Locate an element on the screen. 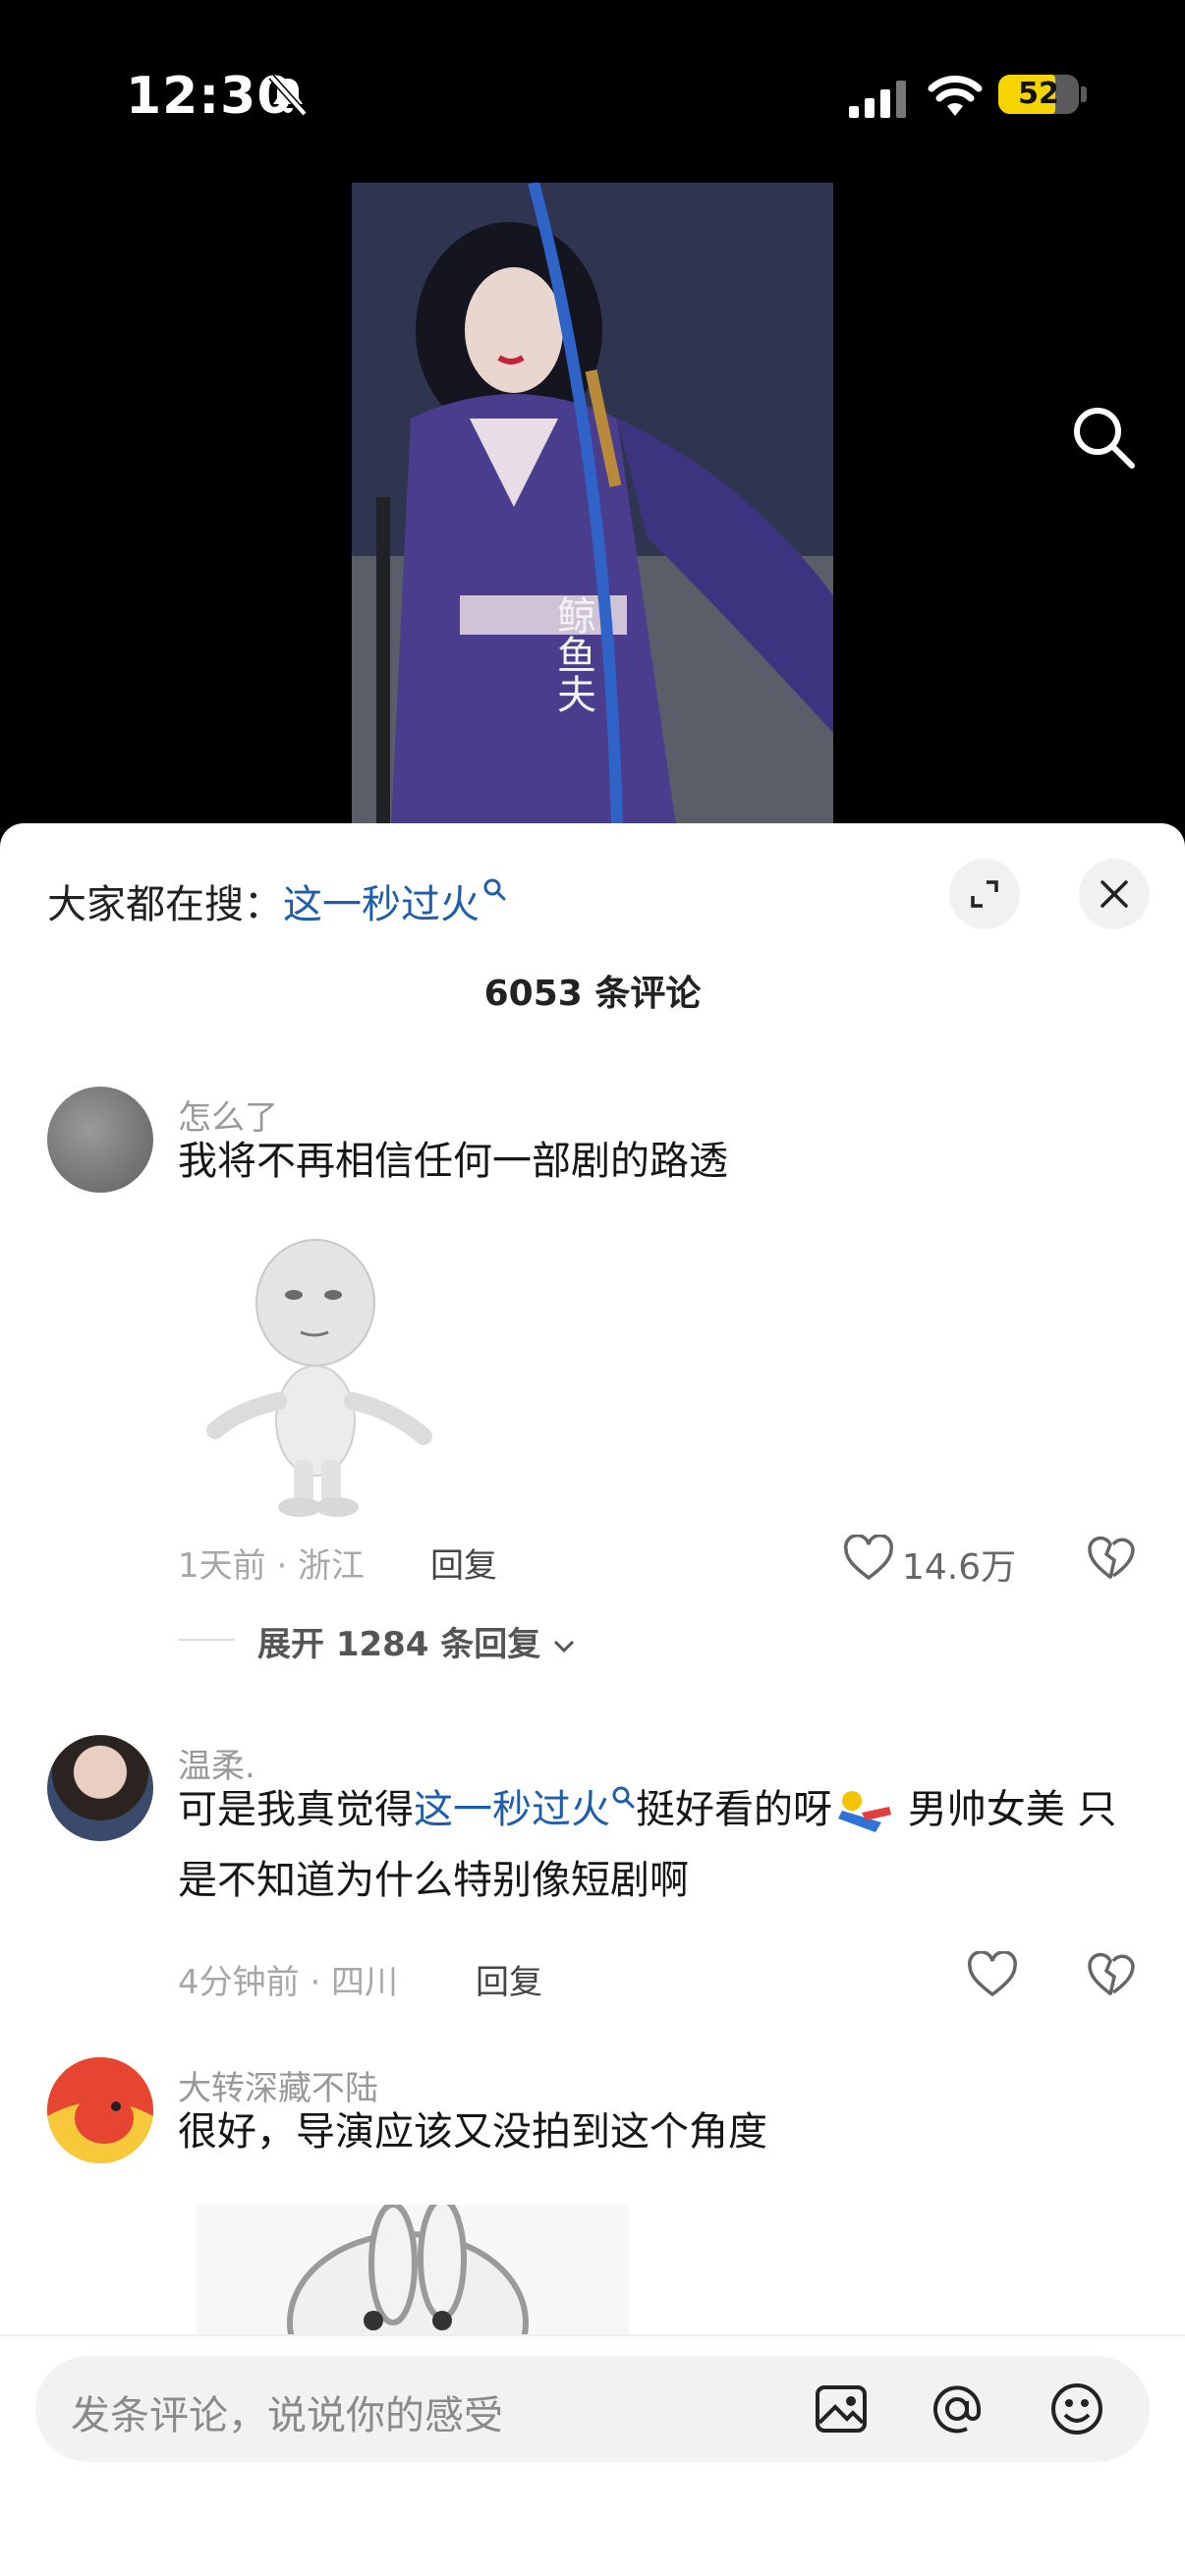  comment-input-bar: 发条评论，说说你的感受 is located at coordinates (592, 2455).